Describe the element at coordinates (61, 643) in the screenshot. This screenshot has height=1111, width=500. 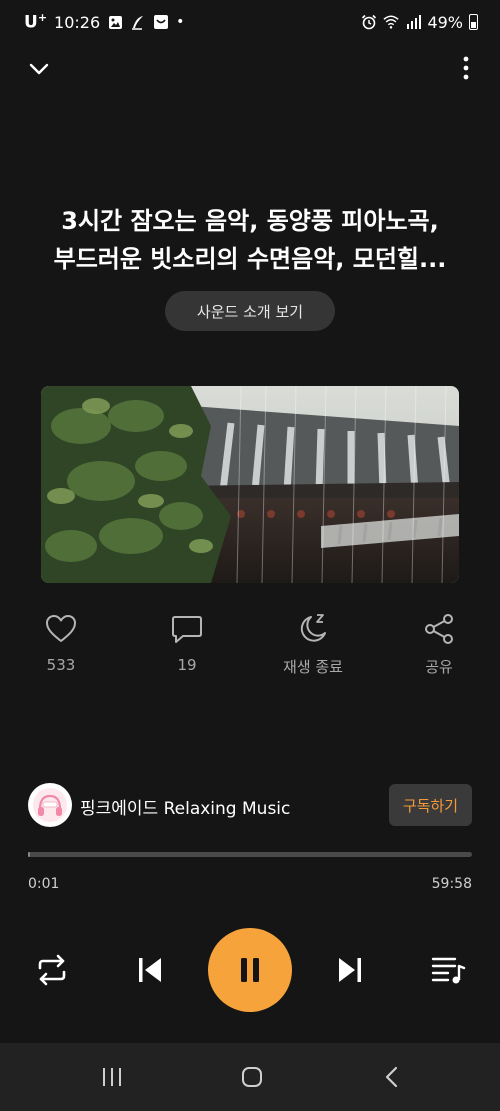
I see `like-button: 533` at that location.